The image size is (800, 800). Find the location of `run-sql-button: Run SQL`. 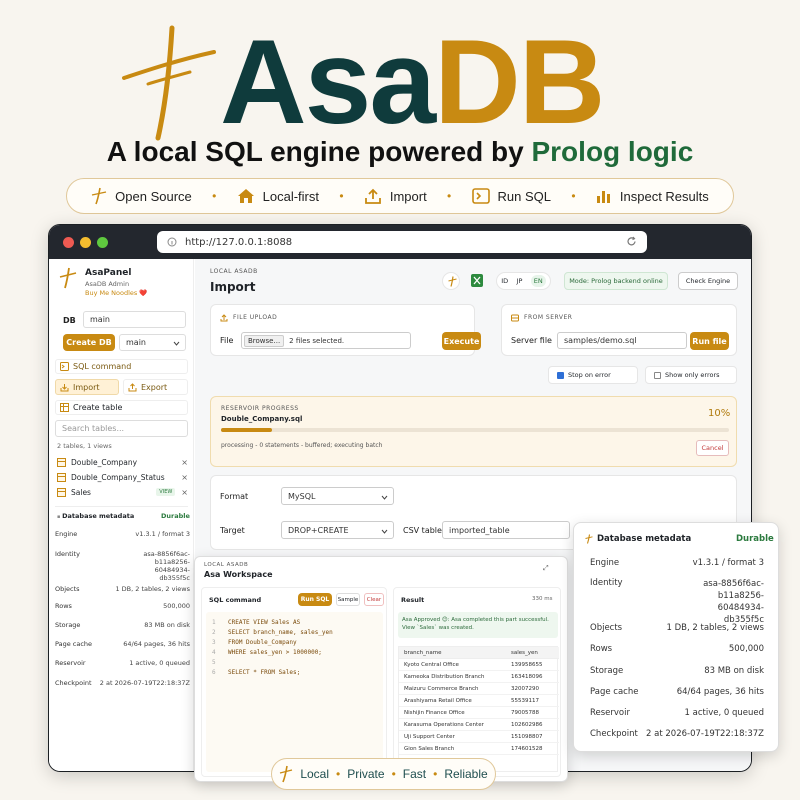

run-sql-button: Run SQL is located at coordinates (315, 599).